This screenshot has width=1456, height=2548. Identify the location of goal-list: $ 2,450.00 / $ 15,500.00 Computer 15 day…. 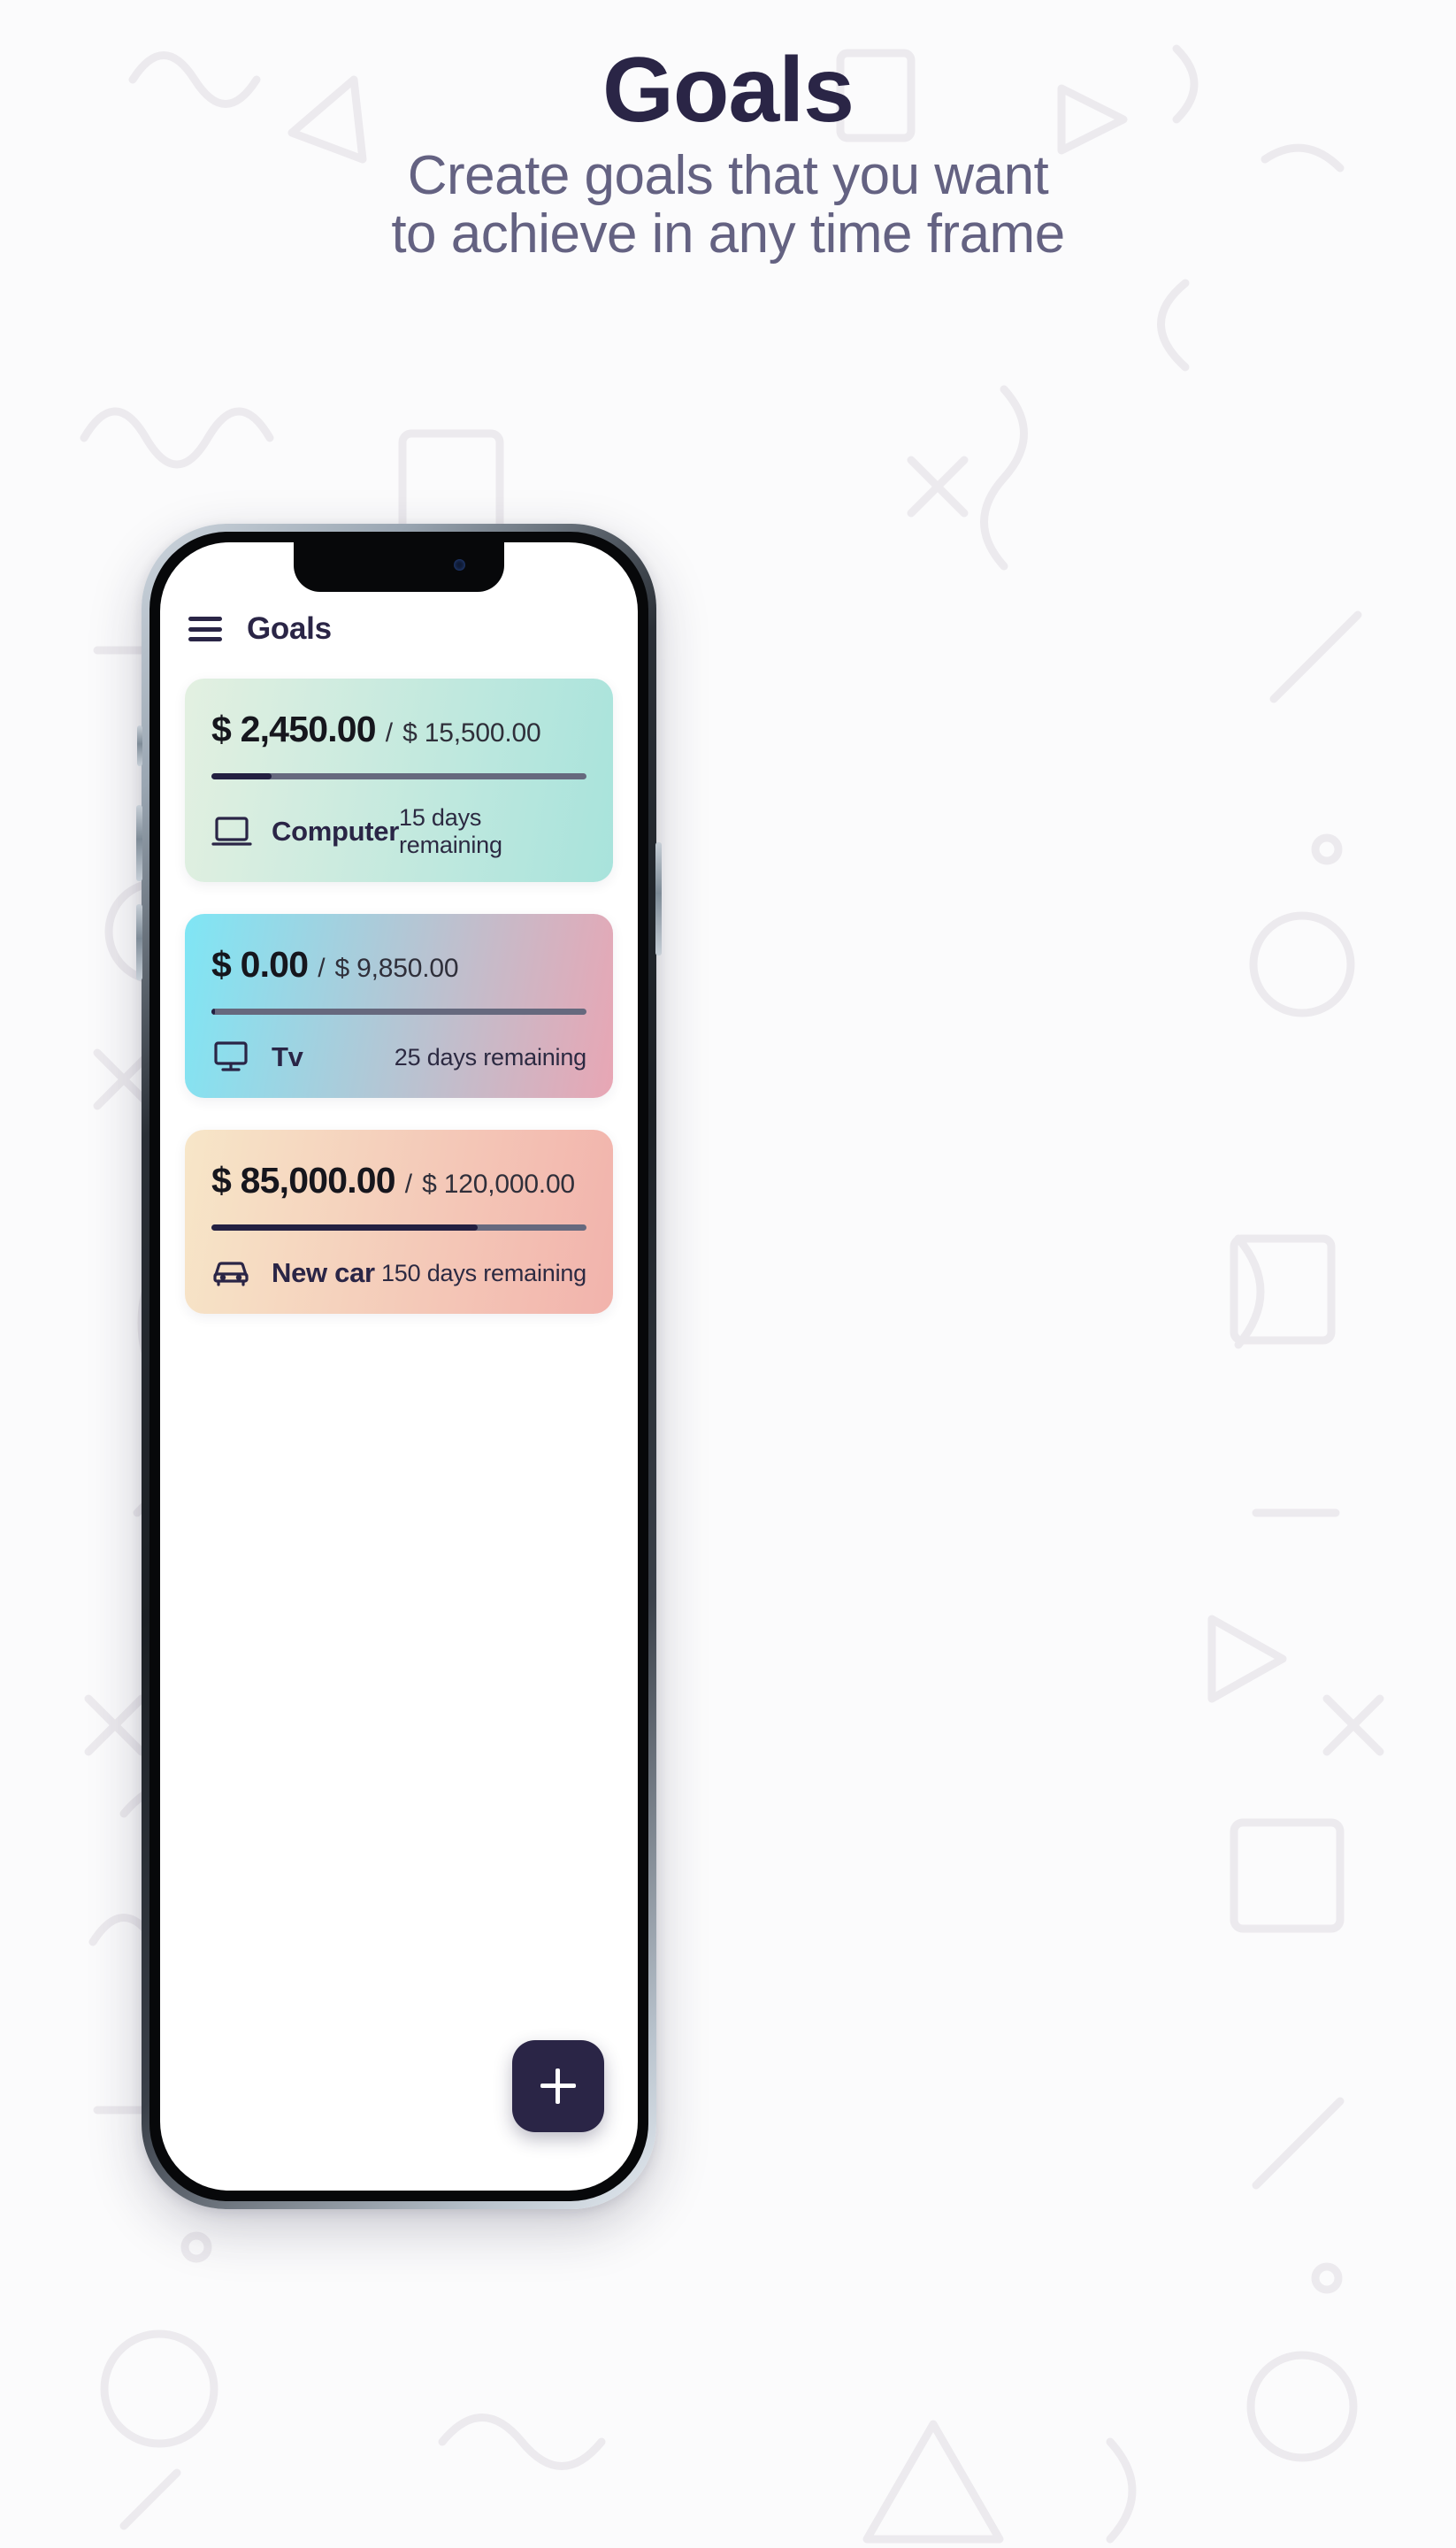
(399, 981).